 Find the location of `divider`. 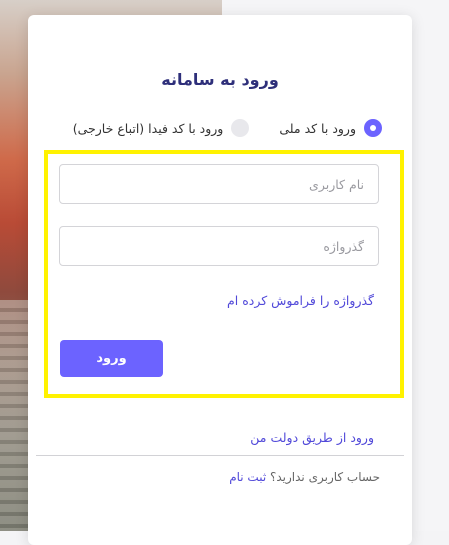

divider is located at coordinates (220, 455).